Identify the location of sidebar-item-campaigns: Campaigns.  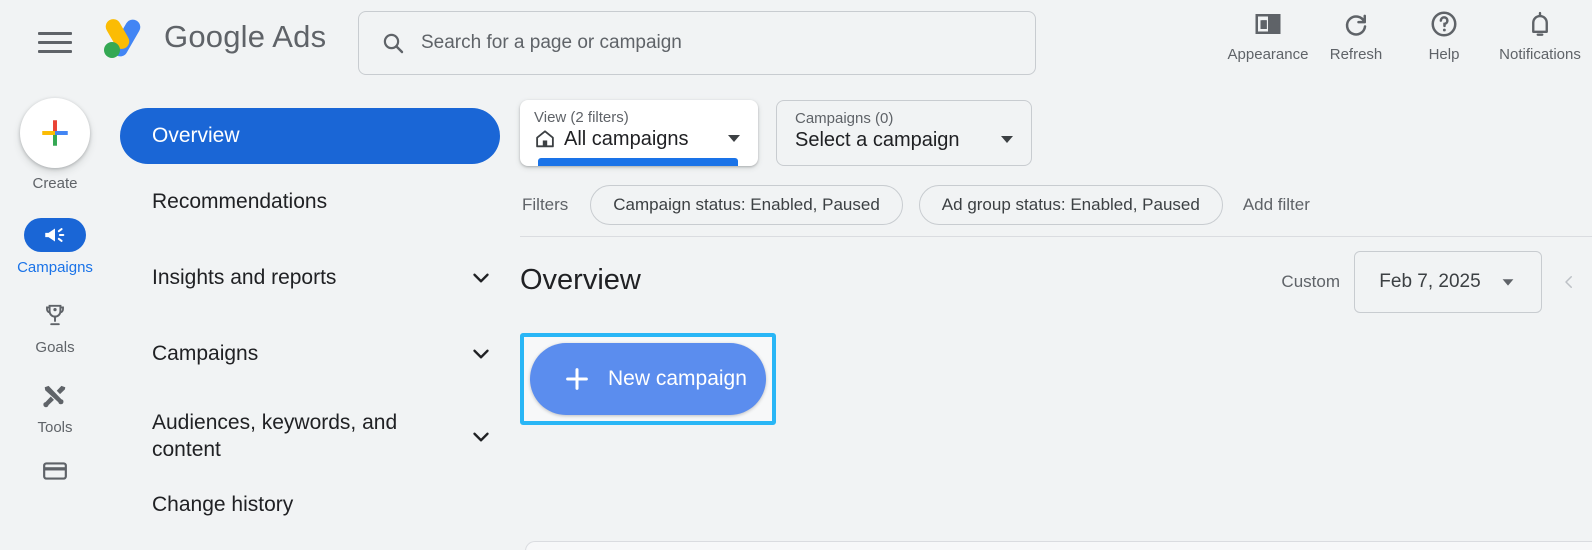
(315, 354).